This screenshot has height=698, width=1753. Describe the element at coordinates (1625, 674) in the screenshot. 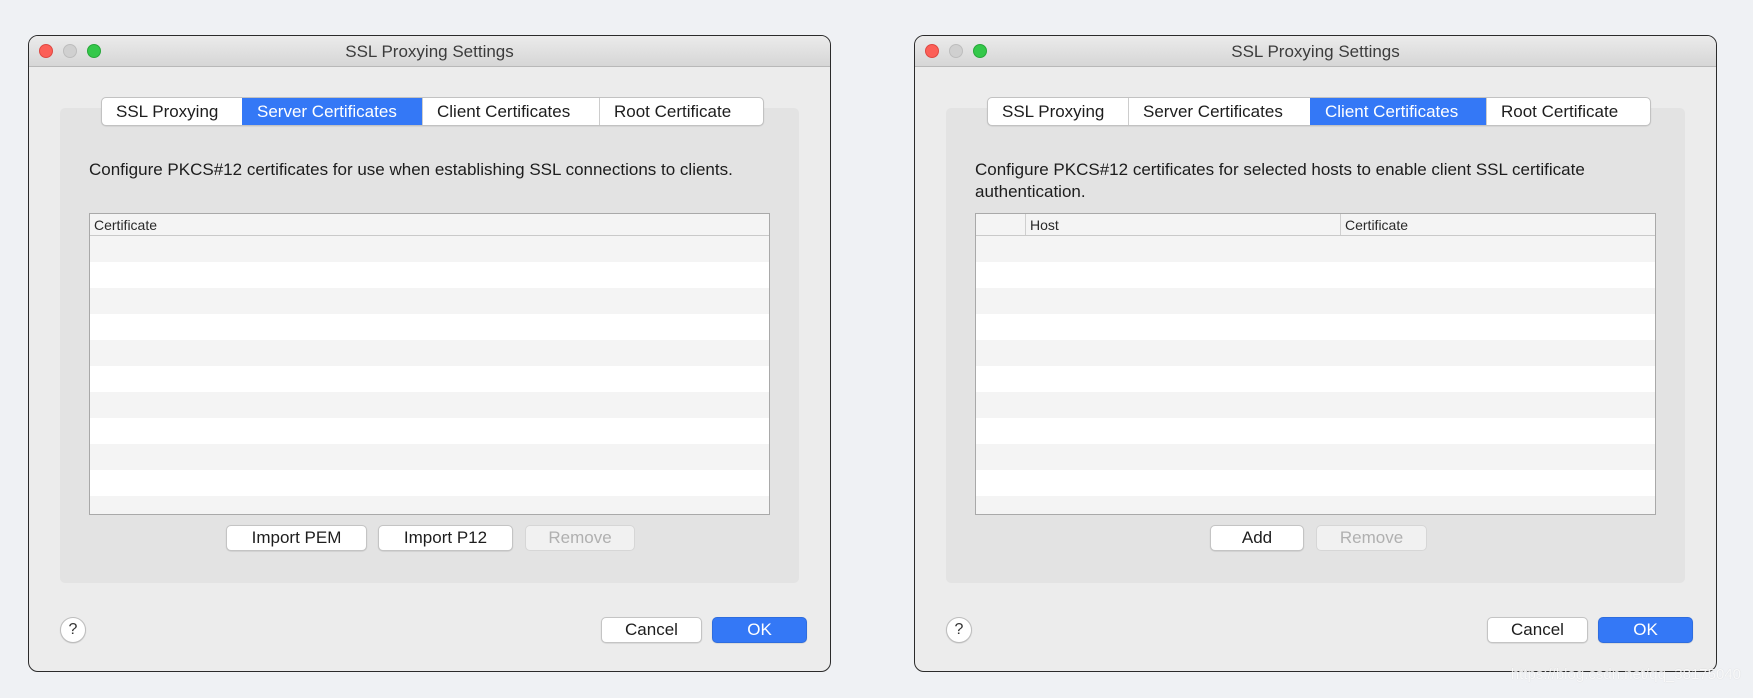

I see `watermark-text: https://blog.csdn.net/qq_38175040` at that location.